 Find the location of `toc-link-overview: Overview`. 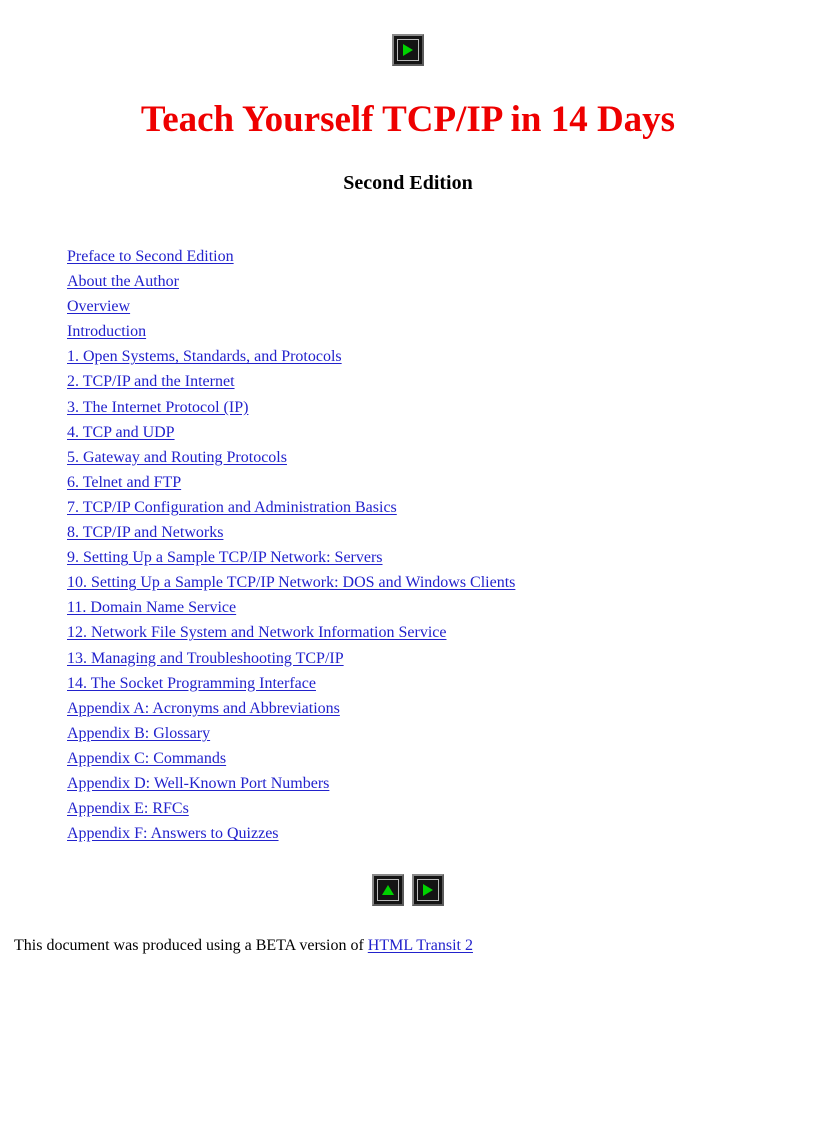

toc-link-overview: Overview is located at coordinates (98, 306).